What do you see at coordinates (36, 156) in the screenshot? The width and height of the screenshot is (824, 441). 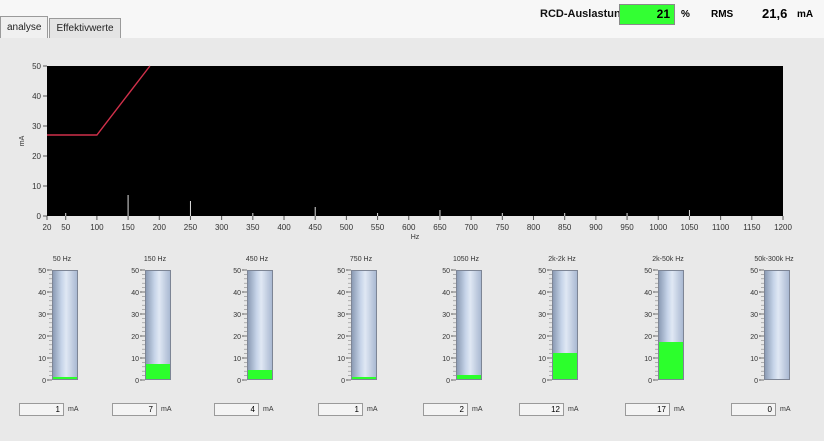 I see `y-tick-label: 20` at bounding box center [36, 156].